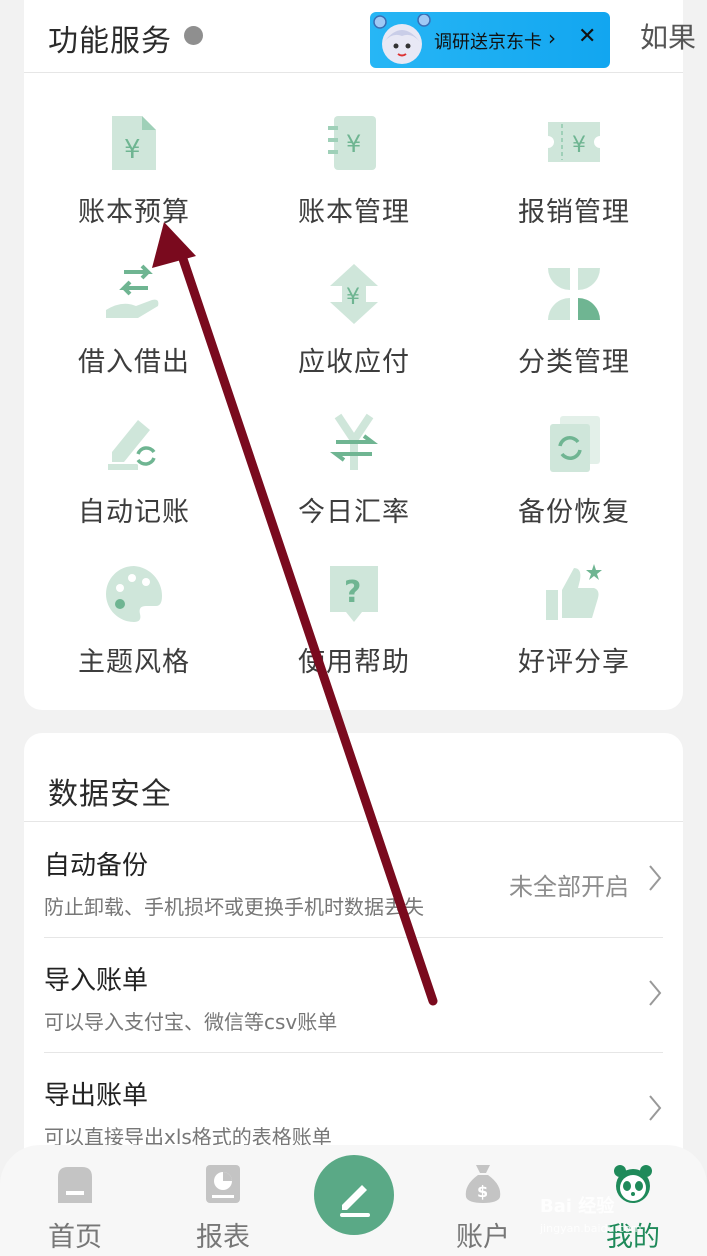  What do you see at coordinates (354, 362) in the screenshot?
I see `grid-item-label: 应收应付` at bounding box center [354, 362].